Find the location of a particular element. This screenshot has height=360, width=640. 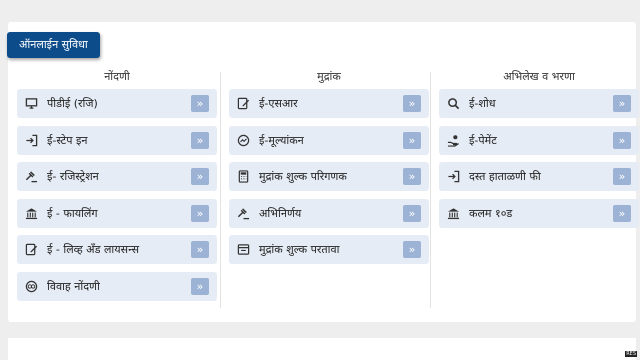

service-link: मुद्रांक शुल्क परिगणक » is located at coordinates (329, 176).